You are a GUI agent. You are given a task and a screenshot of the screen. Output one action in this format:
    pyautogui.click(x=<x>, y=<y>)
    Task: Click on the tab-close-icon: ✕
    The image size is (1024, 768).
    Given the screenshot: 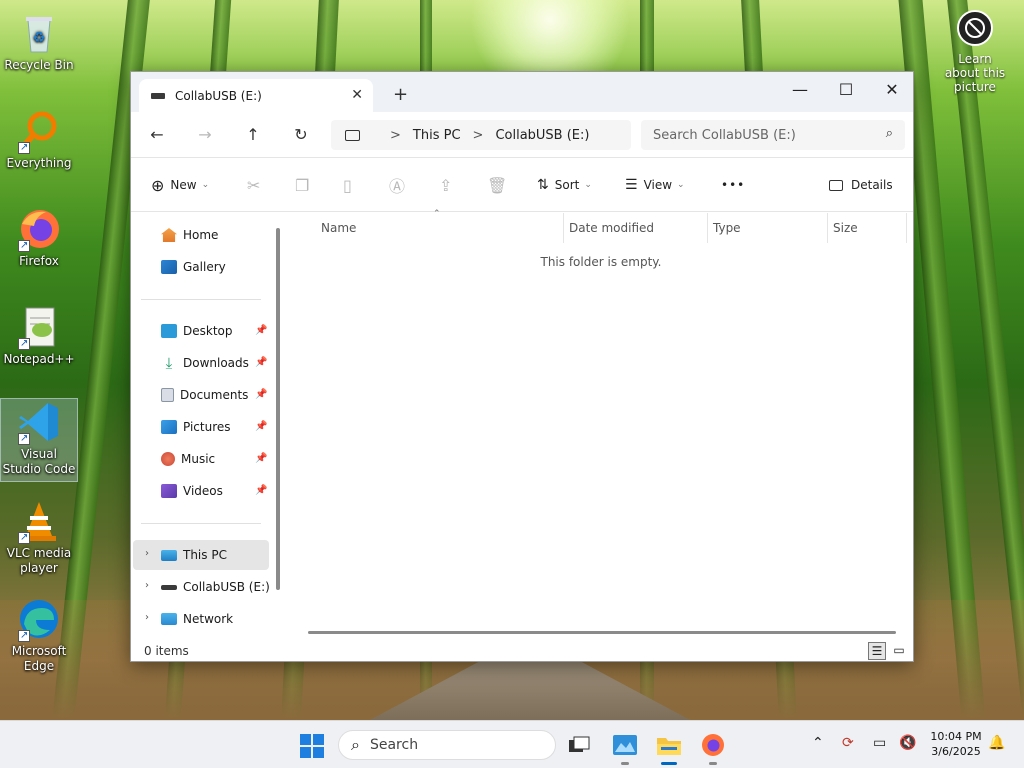 What is the action you would take?
    pyautogui.click(x=357, y=95)
    